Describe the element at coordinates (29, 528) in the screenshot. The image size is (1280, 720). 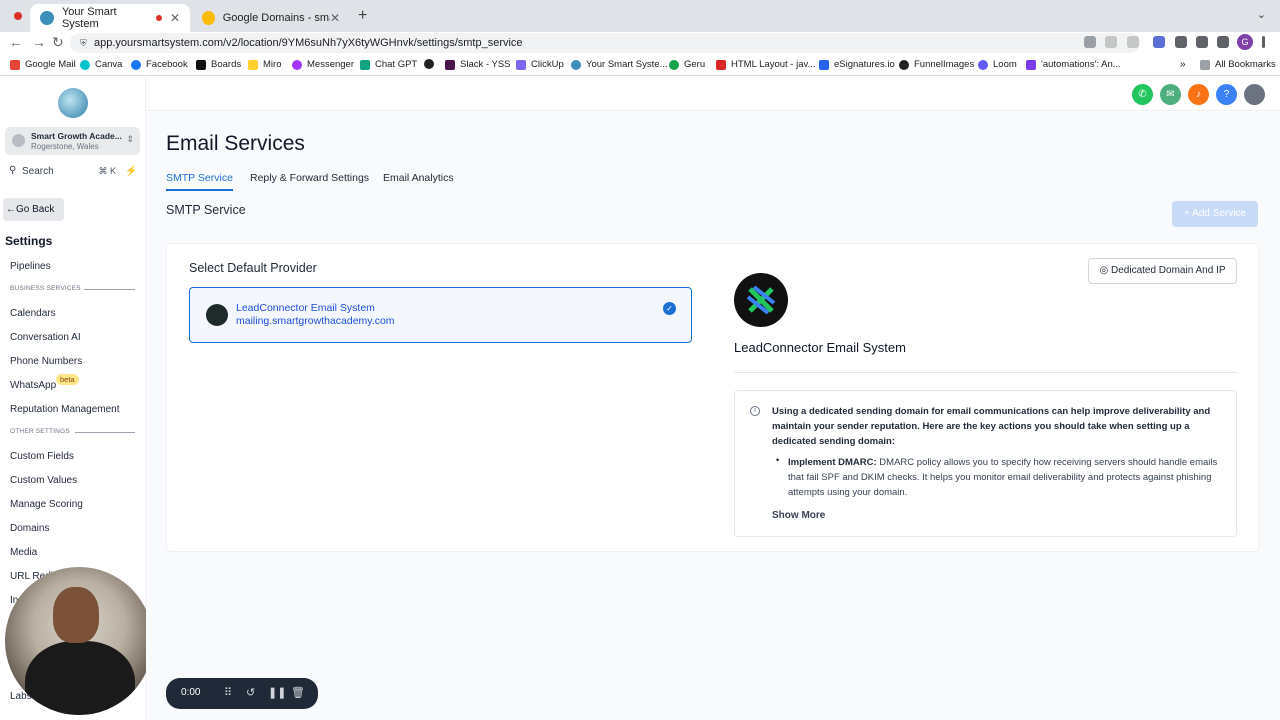
I see `sidebar-item-domains: Domains` at that location.